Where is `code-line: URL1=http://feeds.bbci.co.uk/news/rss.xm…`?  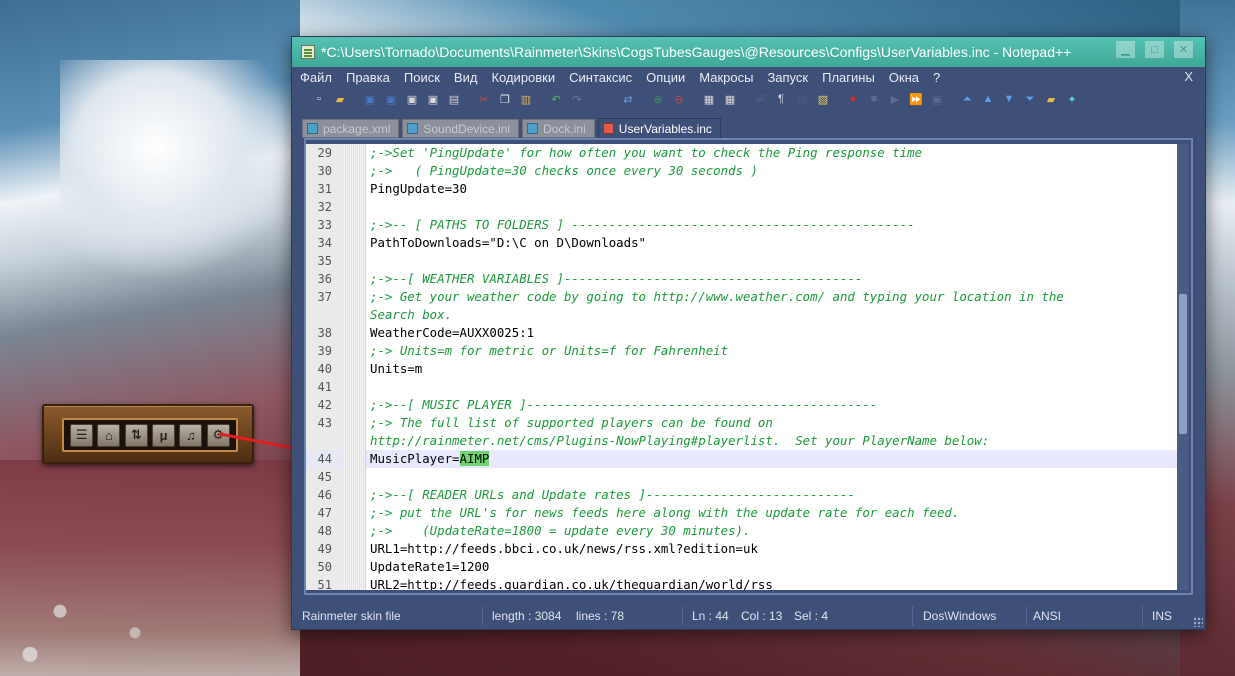
code-line: URL1=http://feeds.bbci.co.uk/news/rss.xm… is located at coordinates (773, 549).